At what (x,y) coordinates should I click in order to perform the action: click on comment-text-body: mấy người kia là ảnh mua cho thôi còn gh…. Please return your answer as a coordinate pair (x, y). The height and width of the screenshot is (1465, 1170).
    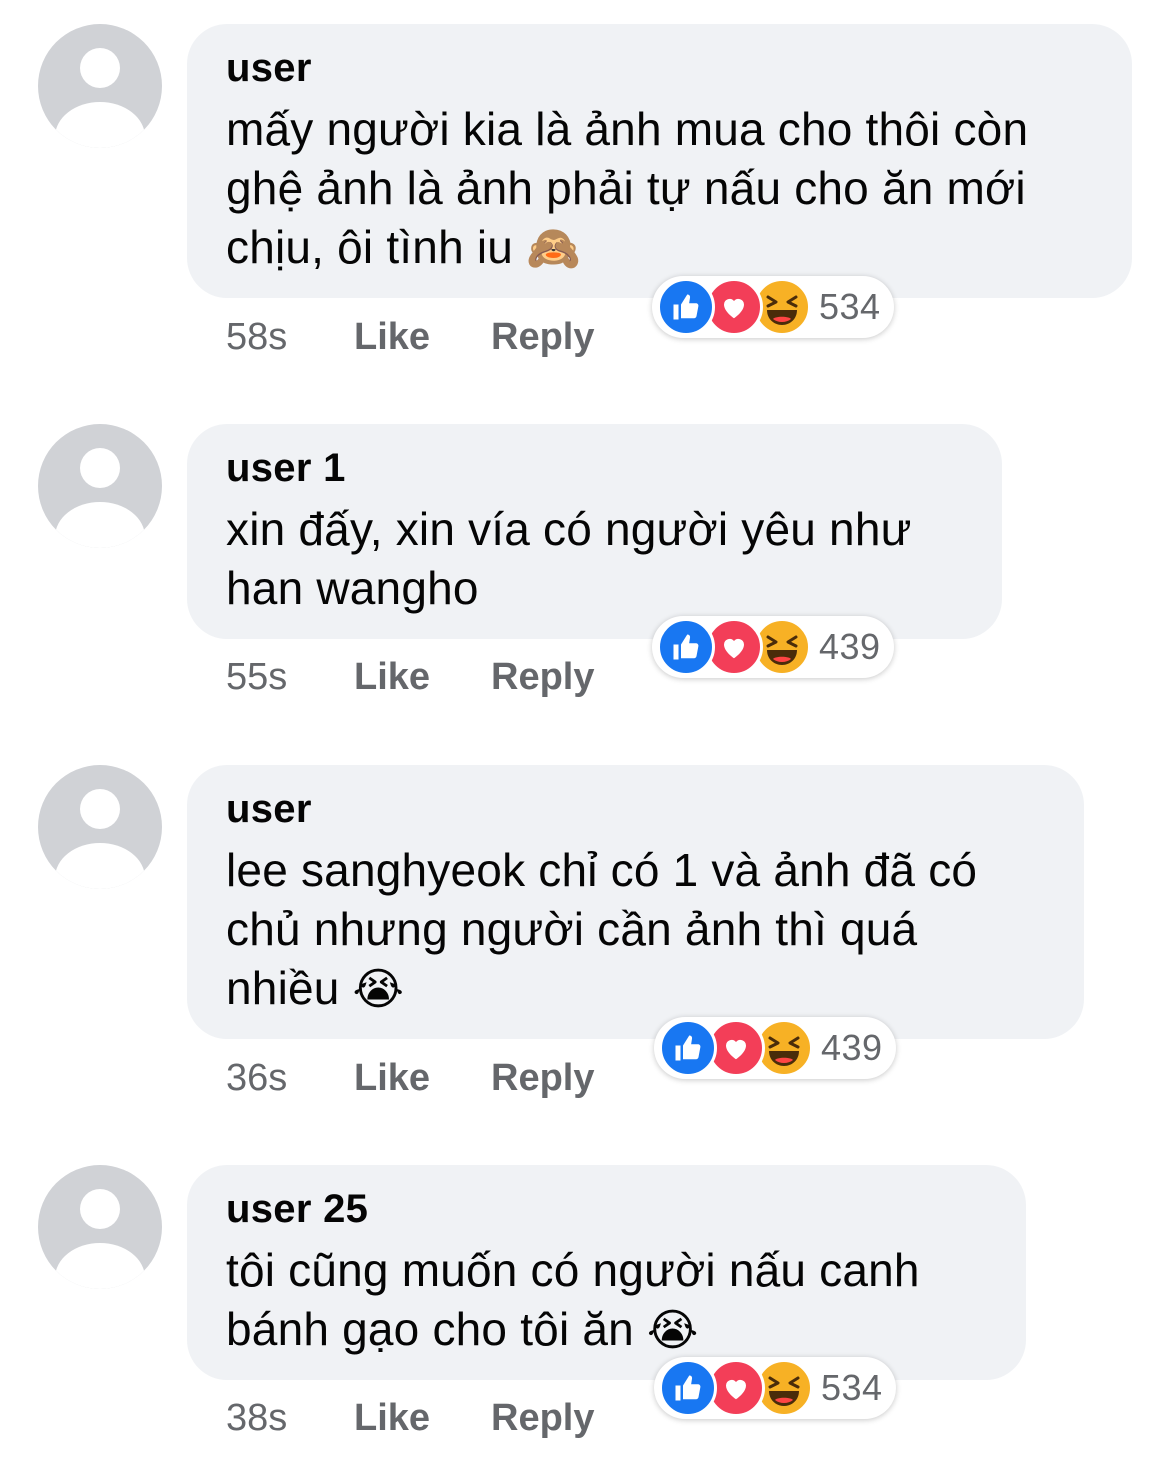
    Looking at the image, I should click on (627, 188).